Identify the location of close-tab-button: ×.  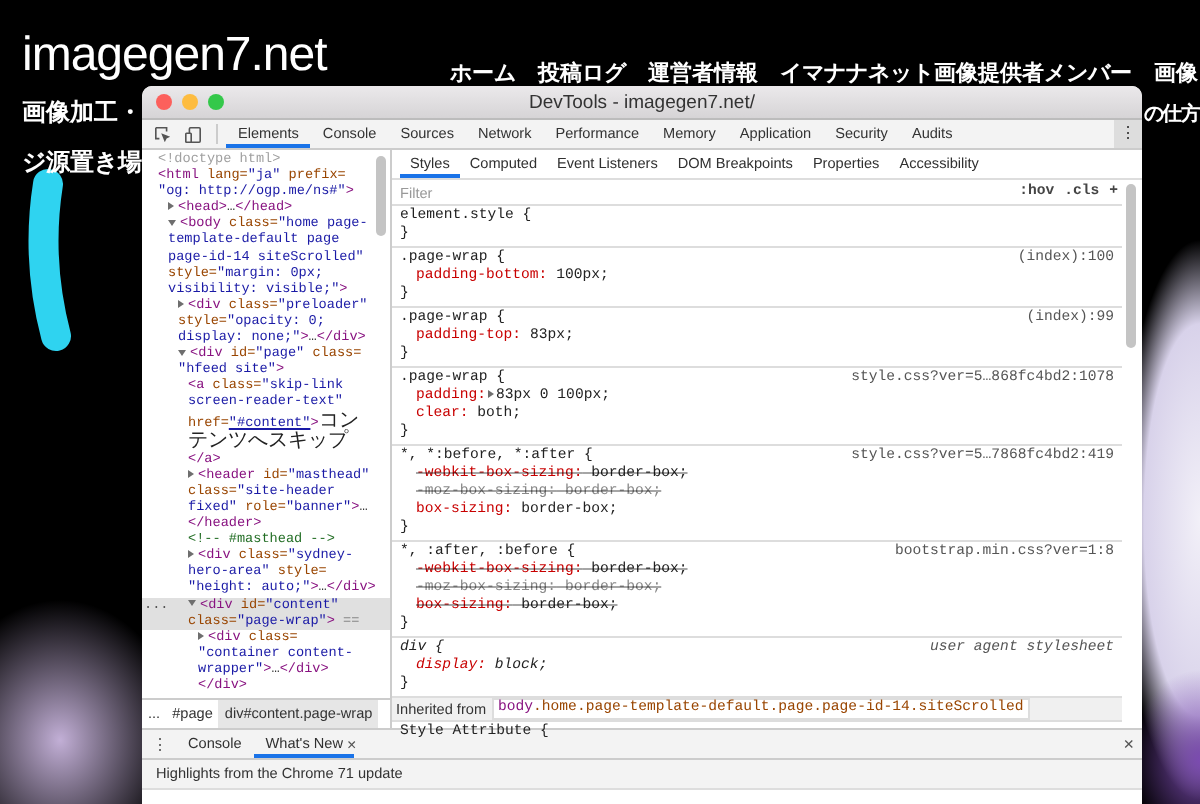
(351, 744).